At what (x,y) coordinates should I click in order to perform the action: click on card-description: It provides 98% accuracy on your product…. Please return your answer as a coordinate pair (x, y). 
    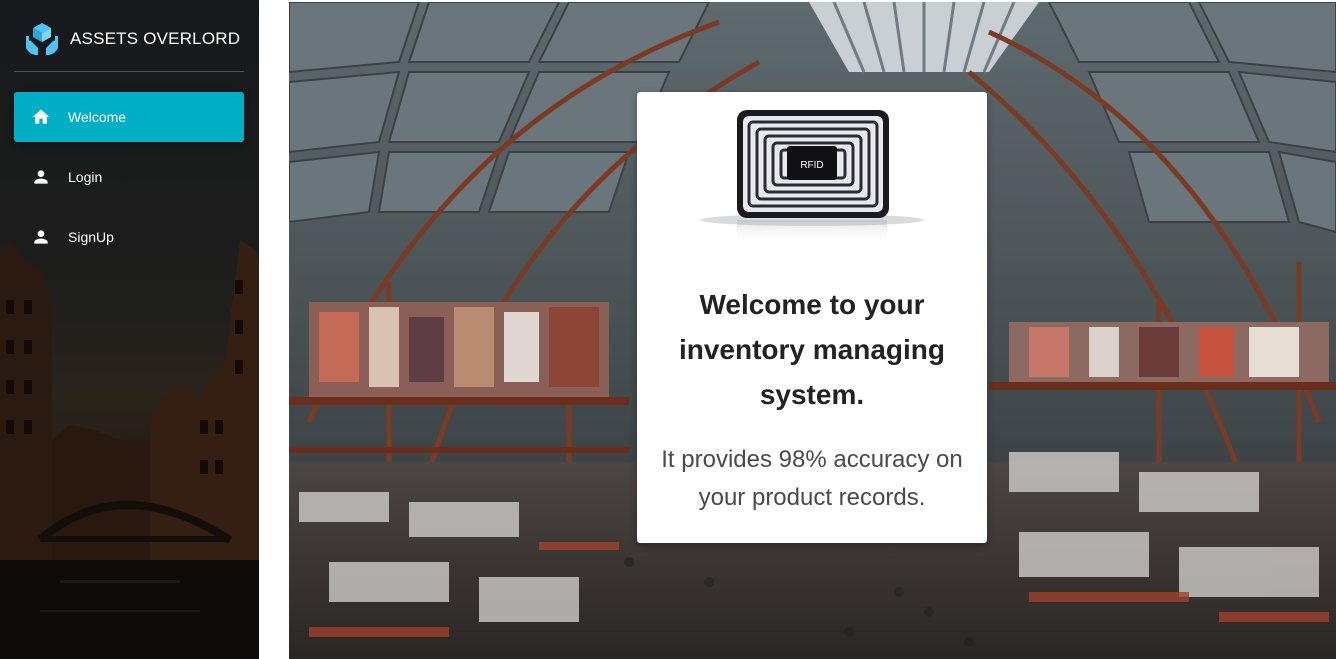
    Looking at the image, I should click on (812, 478).